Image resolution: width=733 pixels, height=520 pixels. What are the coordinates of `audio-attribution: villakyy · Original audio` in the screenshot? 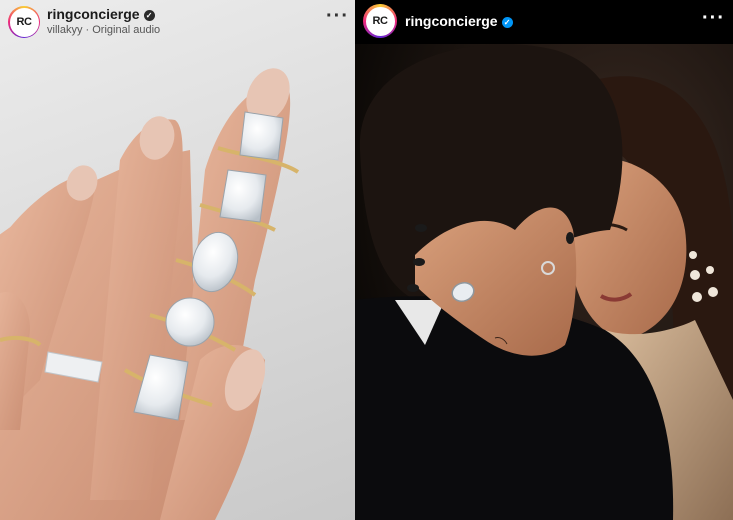 It's located at (103, 30).